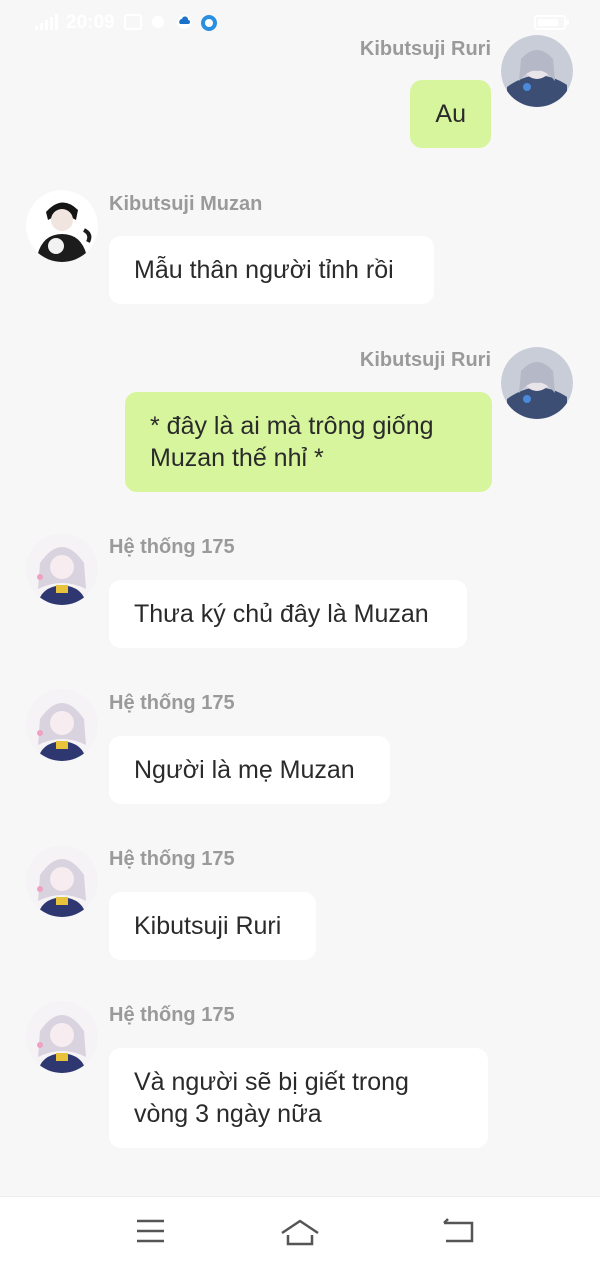 This screenshot has width=600, height=1267. I want to click on signal-icon, so click(46, 22).